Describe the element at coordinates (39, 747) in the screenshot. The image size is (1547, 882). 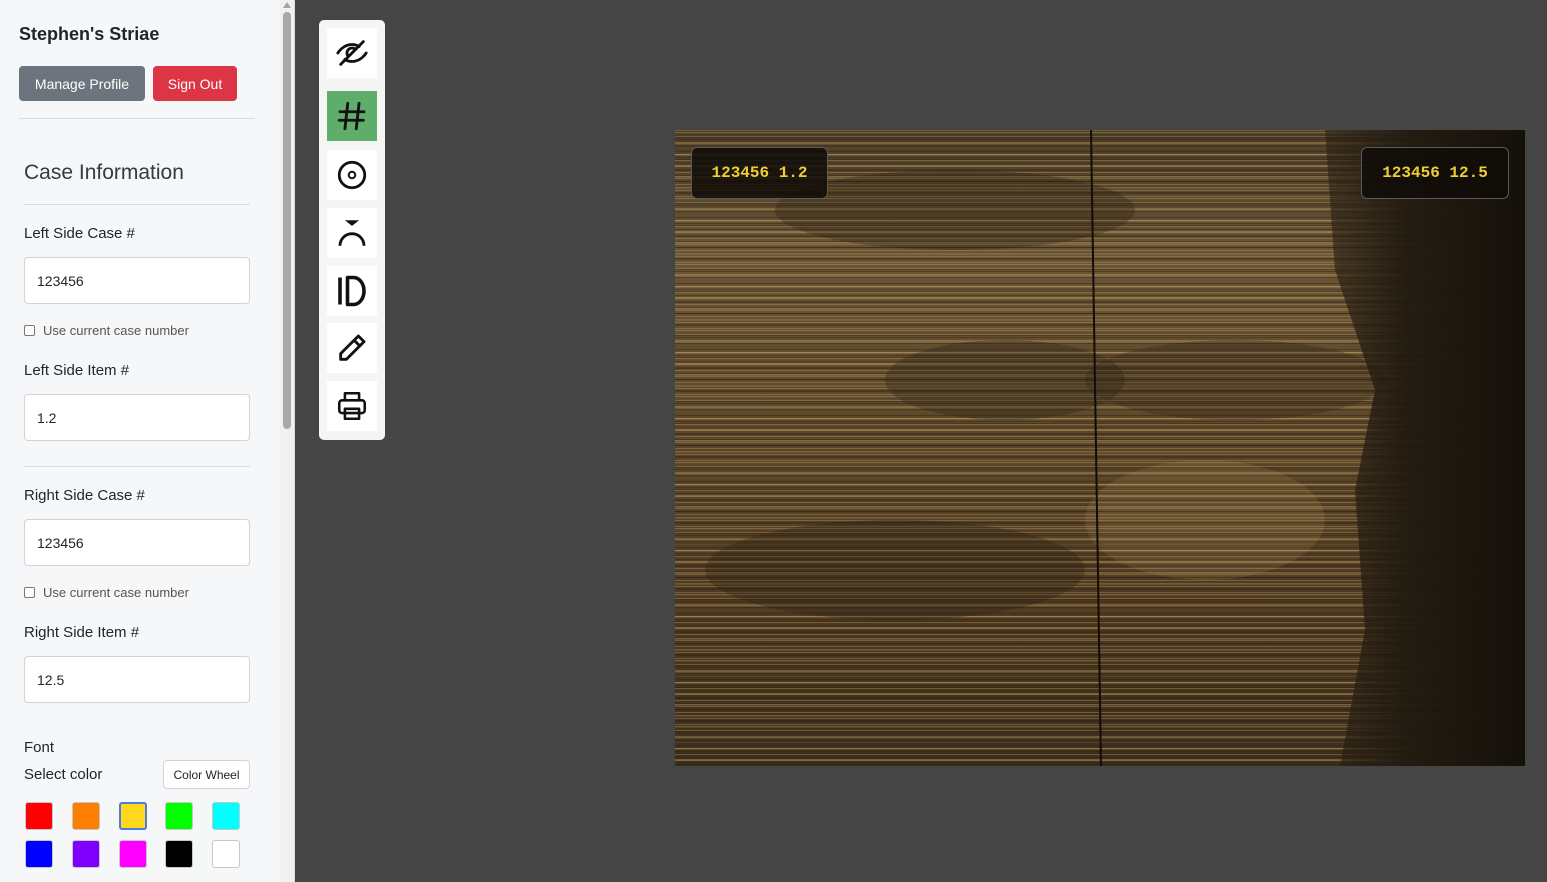
I see `font-label: Font` at that location.